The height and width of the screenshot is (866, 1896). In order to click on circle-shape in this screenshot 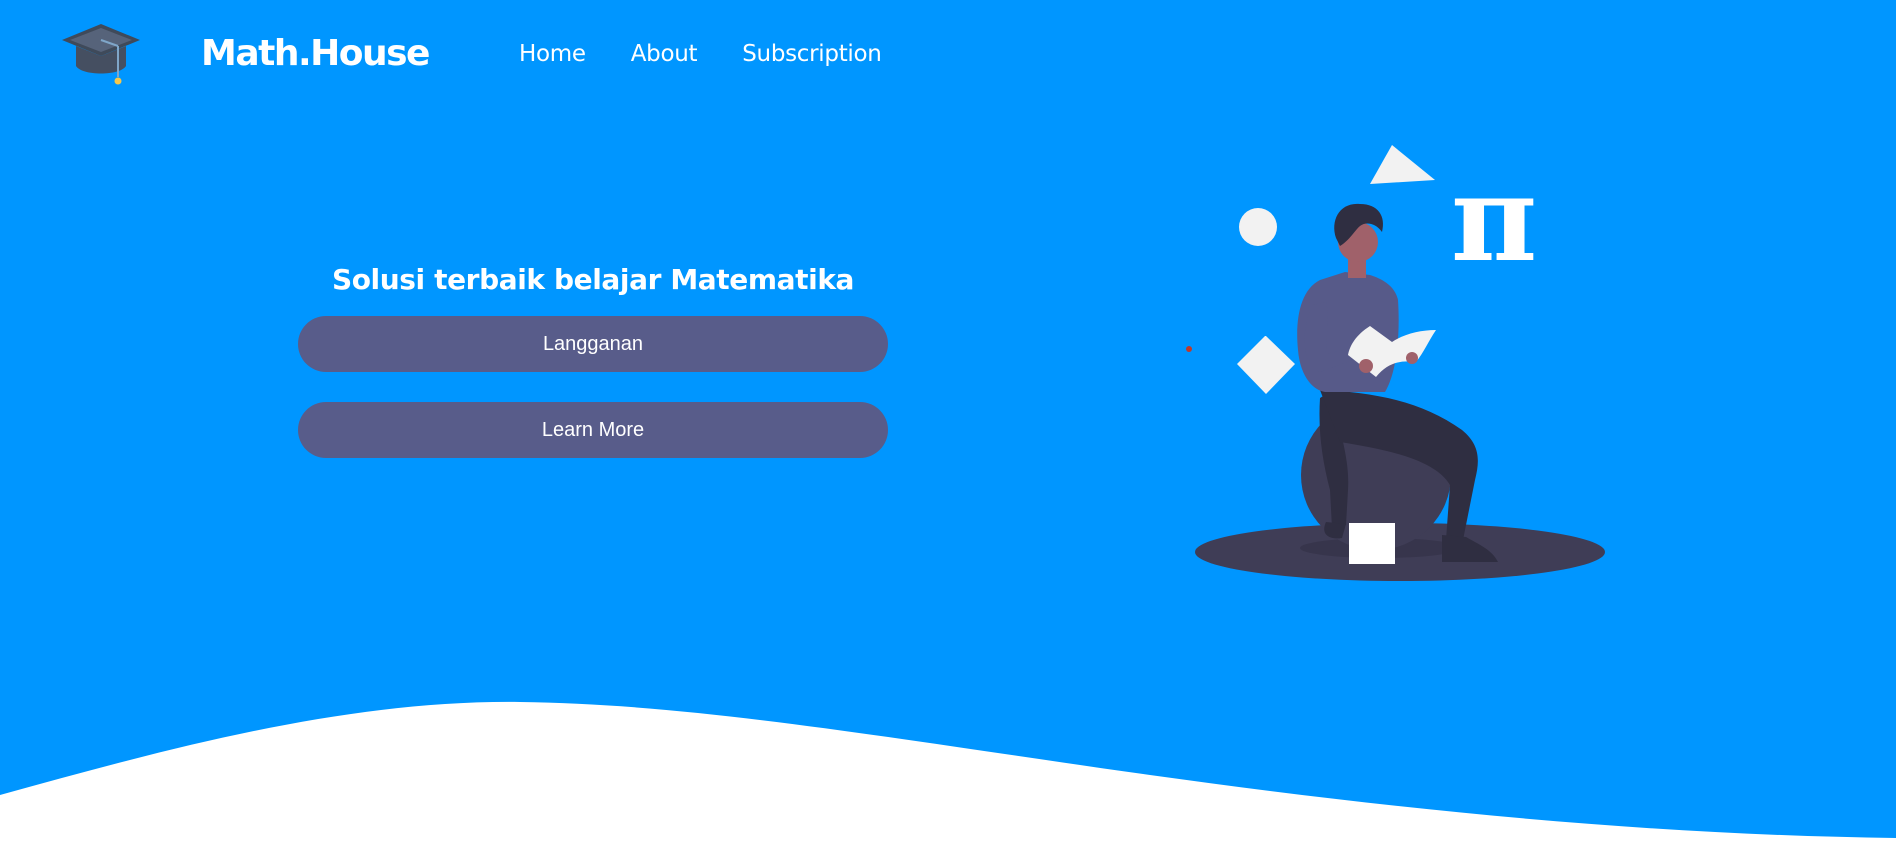, I will do `click(1258, 227)`.